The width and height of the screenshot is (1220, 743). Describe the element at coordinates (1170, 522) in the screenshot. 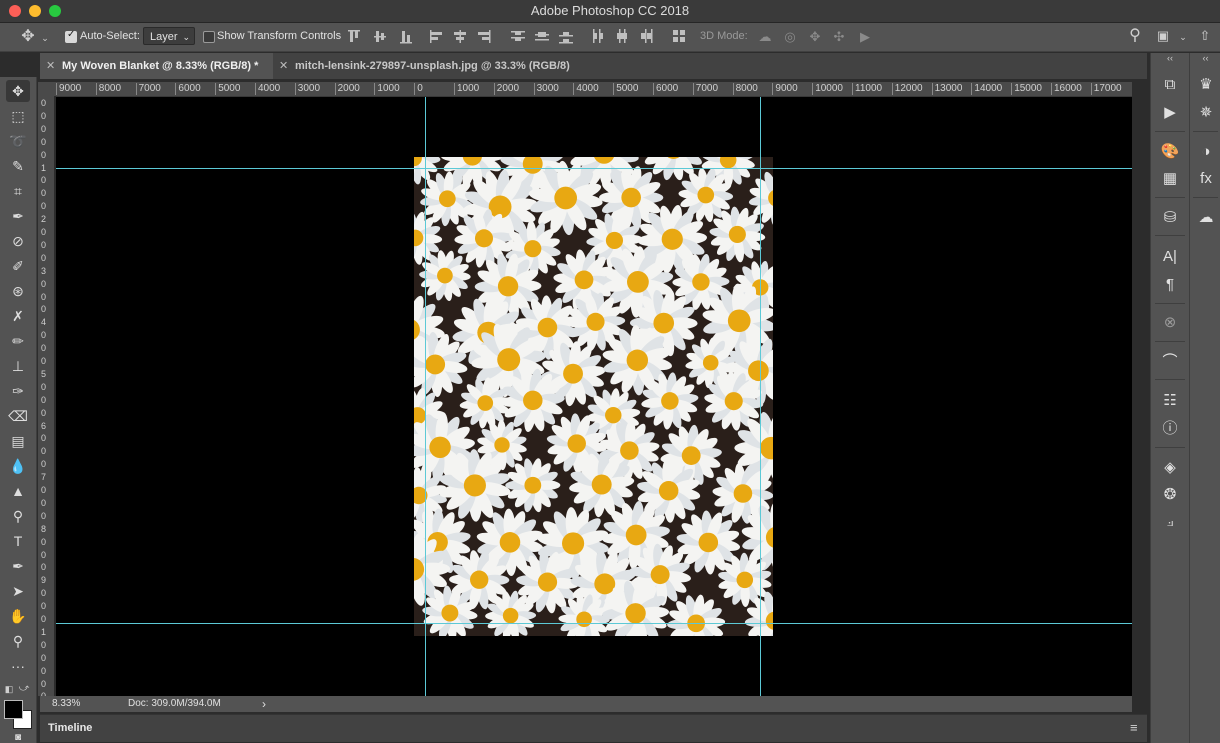

I see `paths-icon: ⟓` at that location.